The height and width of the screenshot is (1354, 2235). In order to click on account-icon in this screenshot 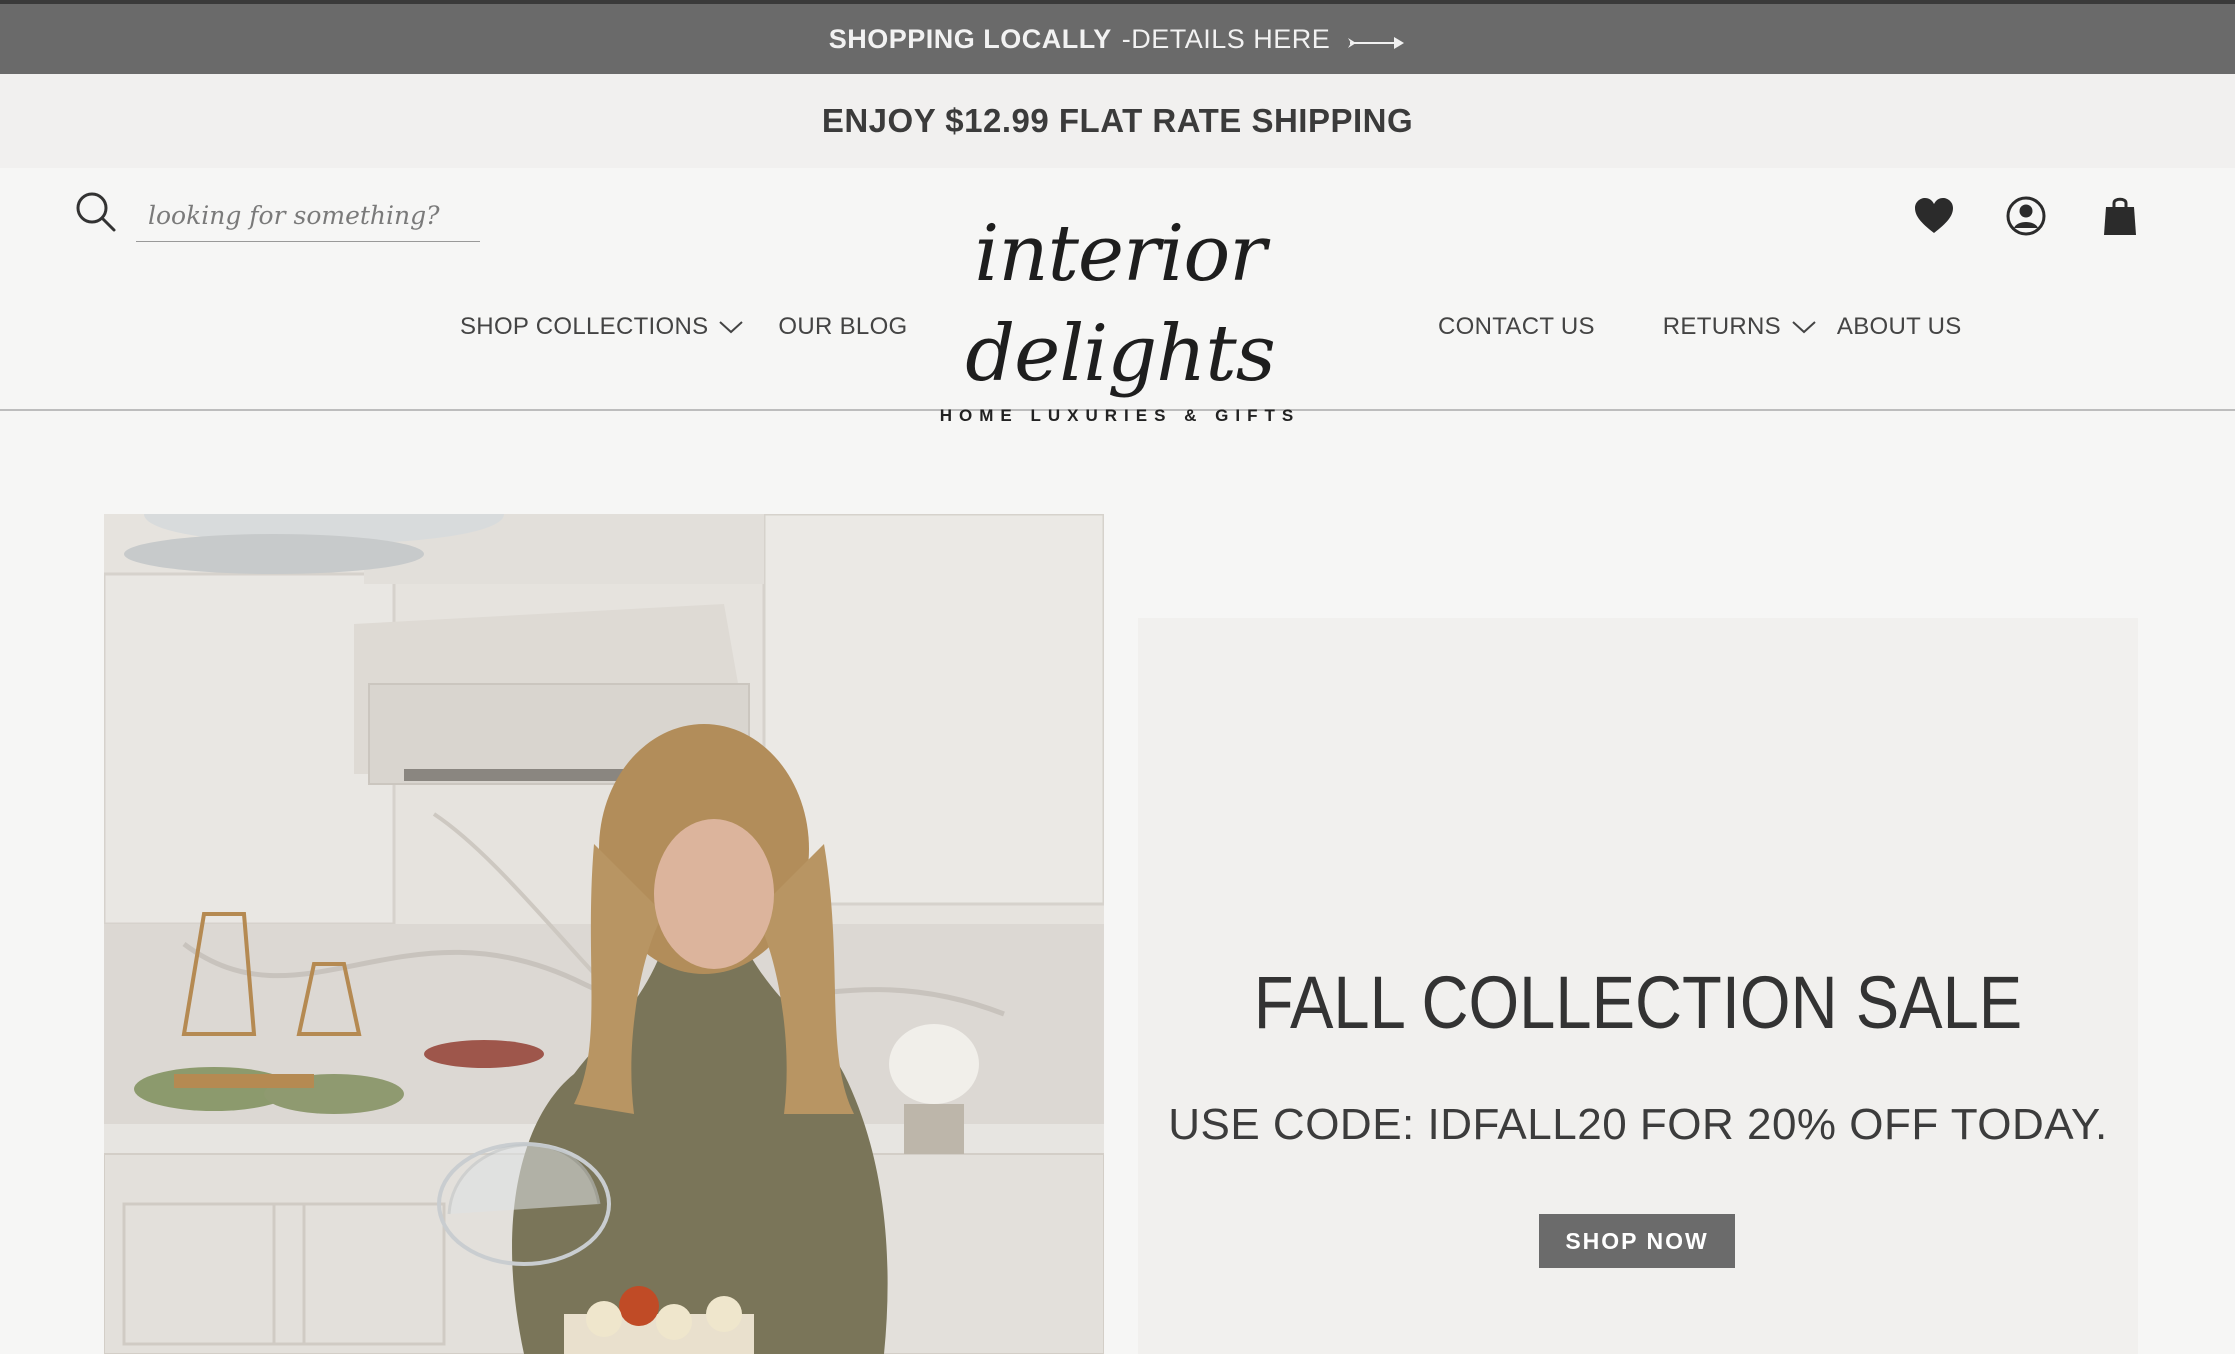, I will do `click(2026, 216)`.